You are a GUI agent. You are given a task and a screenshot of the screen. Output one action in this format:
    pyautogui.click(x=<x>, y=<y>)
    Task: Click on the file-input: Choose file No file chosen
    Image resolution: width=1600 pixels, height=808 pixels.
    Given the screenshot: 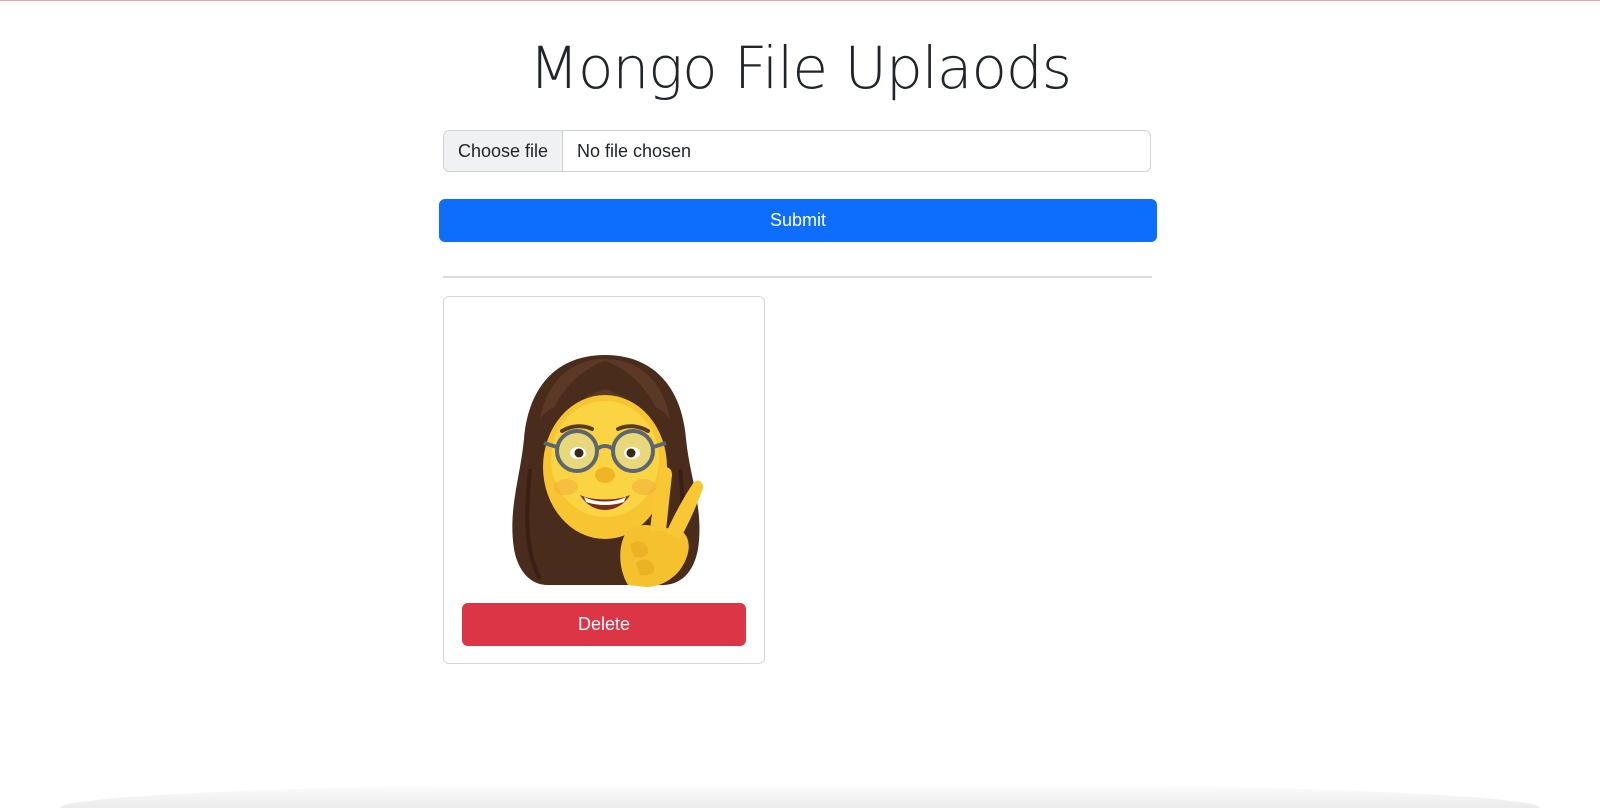 What is the action you would take?
    pyautogui.click(x=797, y=151)
    